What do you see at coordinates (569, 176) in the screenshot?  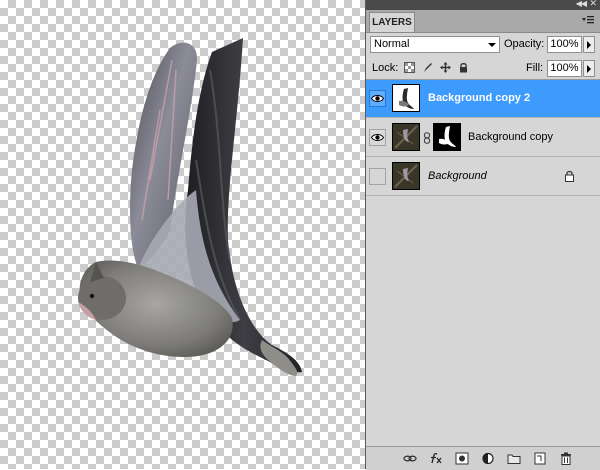 I see `lock-icon` at bounding box center [569, 176].